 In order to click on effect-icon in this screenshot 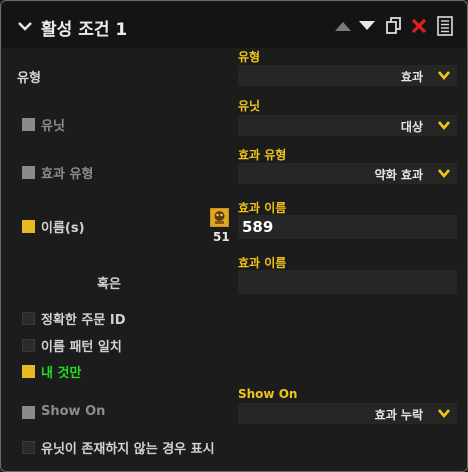, I will do `click(219, 217)`.